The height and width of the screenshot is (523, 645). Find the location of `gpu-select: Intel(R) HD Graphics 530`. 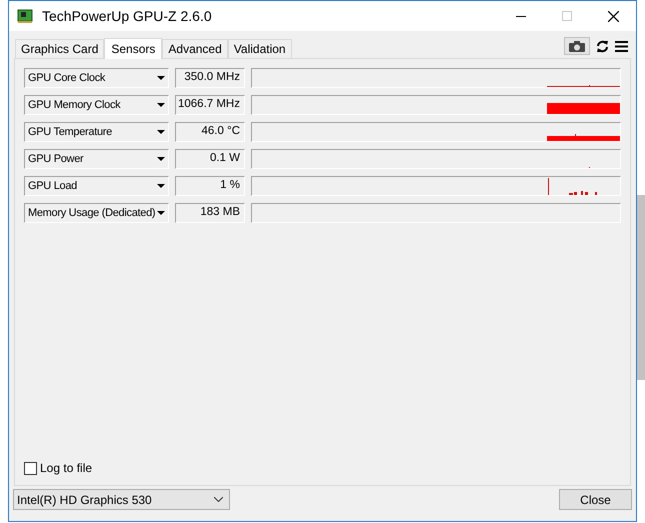

gpu-select: Intel(R) HD Graphics 530 is located at coordinates (121, 499).